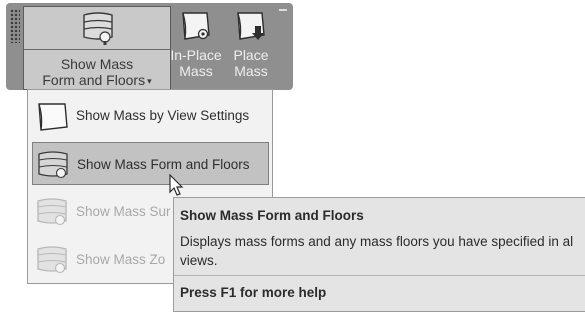 The image size is (585, 312). I want to click on show-mass-split-button: Show Mass Form and Floors ▾, so click(97, 48).